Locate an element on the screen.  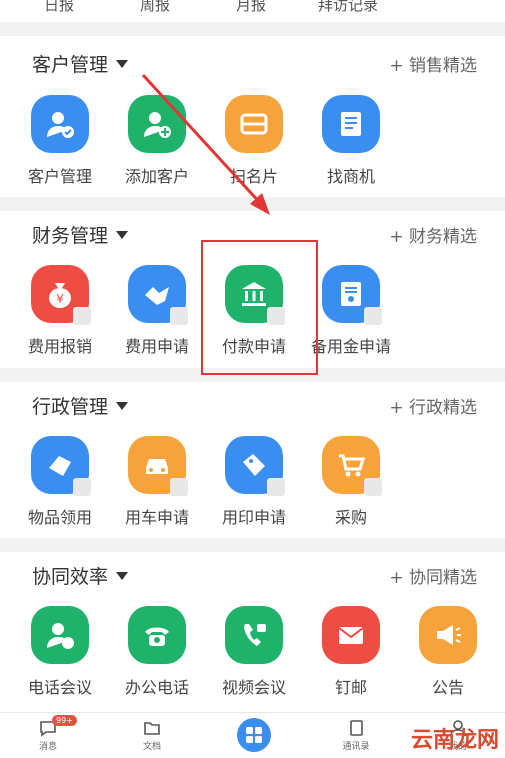
tab-label: 通讯录 is located at coordinates (356, 747).